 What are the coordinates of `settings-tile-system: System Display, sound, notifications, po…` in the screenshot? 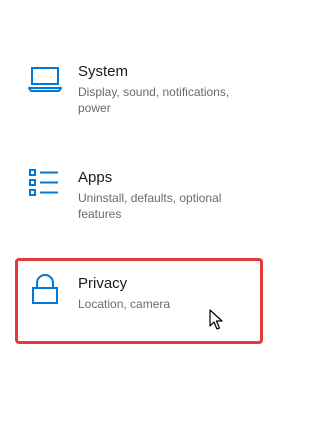 It's located at (146, 92).